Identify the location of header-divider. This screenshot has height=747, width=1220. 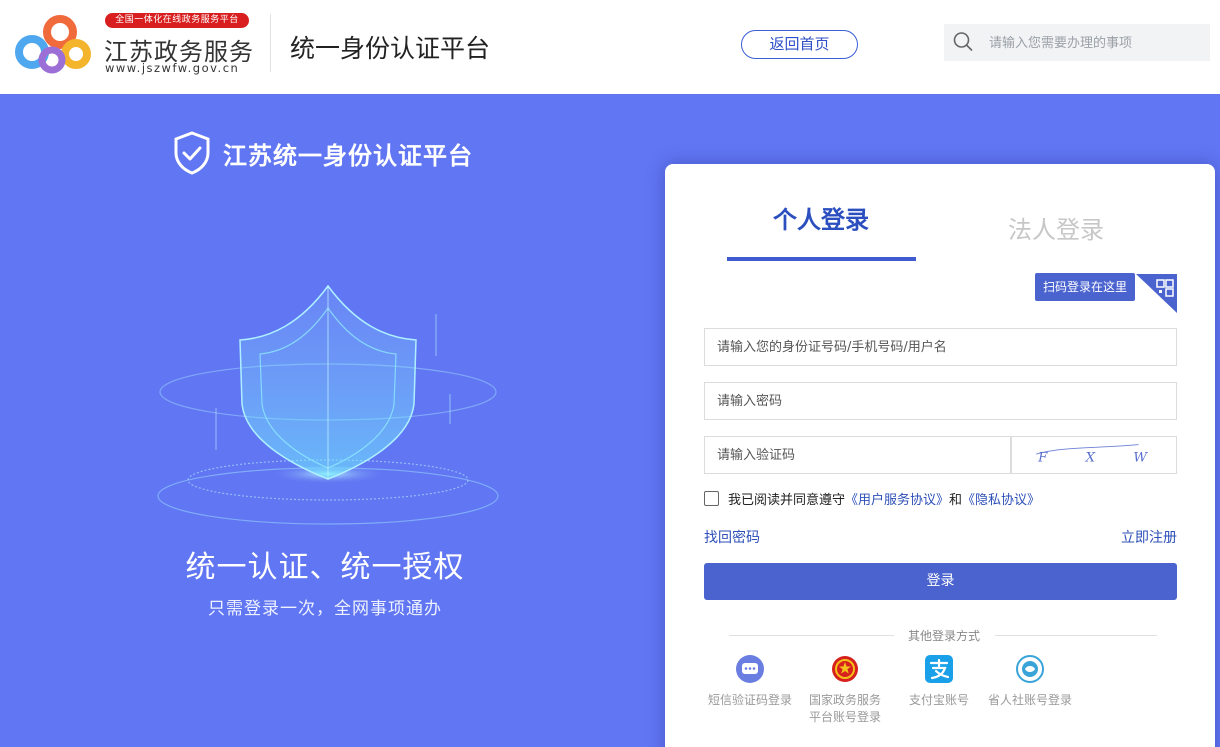
(270, 43).